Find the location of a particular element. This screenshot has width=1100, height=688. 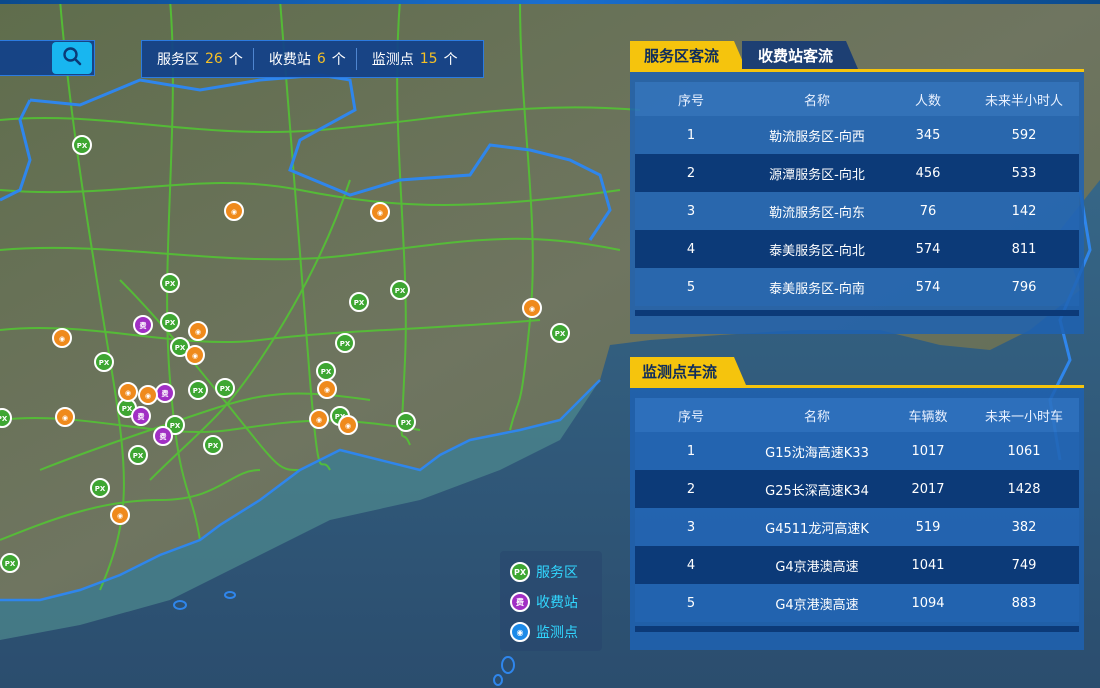

table-row: 5 泰美服务区-向南 574 796 is located at coordinates (857, 287).